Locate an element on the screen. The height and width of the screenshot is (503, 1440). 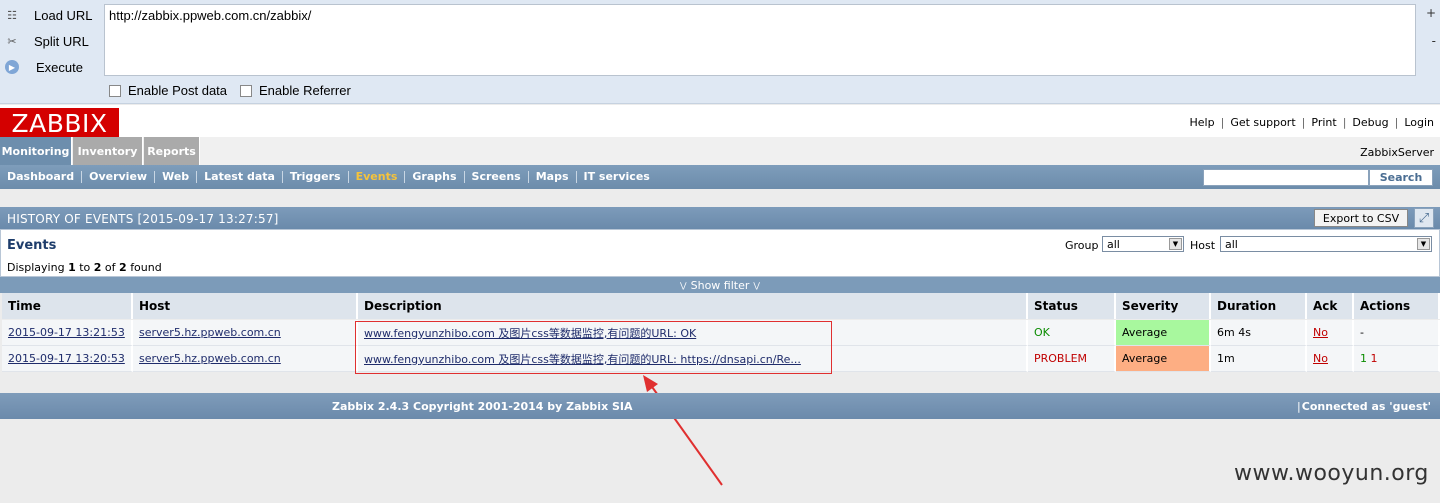
split-url-icon: ✂ is located at coordinates (12, 41).